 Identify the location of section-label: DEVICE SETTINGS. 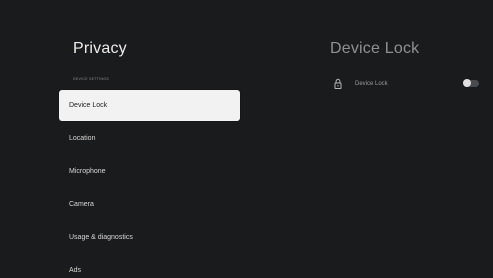
(91, 79).